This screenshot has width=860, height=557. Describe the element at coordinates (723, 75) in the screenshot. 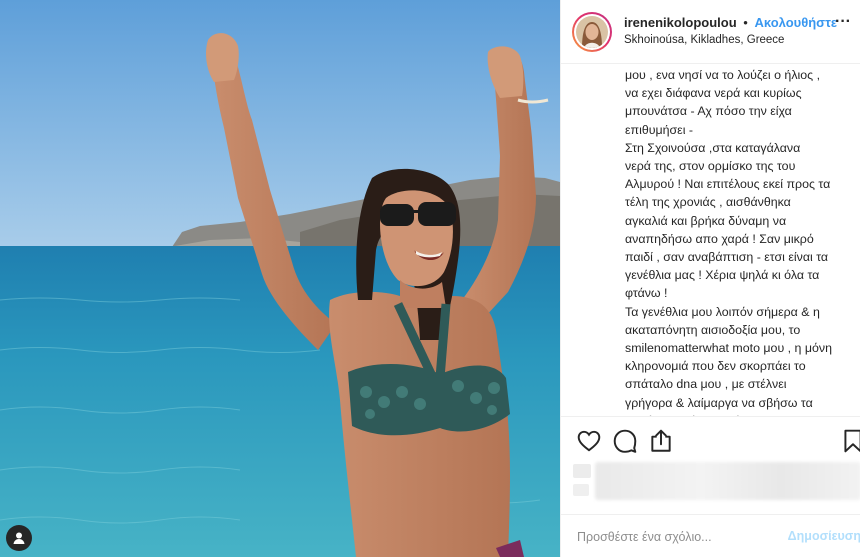

I see `caption-line: μου , ενα νησί να το λούζει ο ήλιος ,` at that location.